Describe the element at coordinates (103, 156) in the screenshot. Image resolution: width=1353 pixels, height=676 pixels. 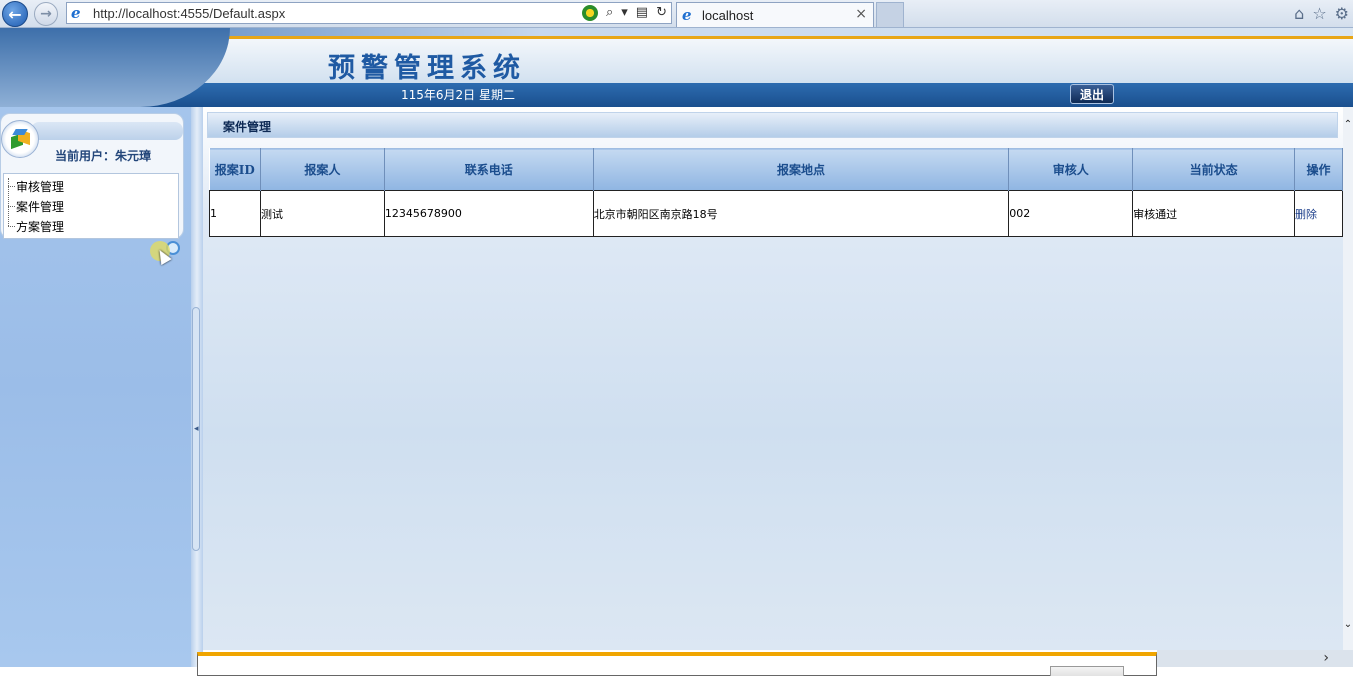
I see `current-user-label: 当前用户：朱元璋` at that location.